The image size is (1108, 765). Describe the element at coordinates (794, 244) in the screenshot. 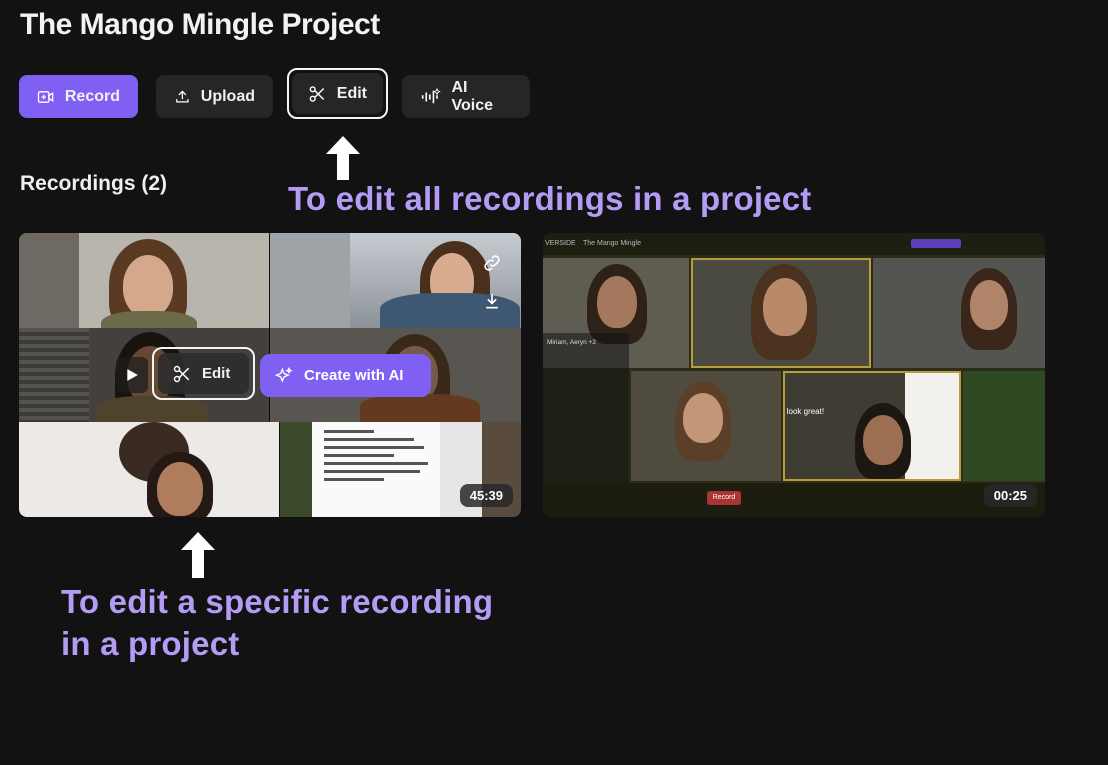

I see `meeting-topbar: VERSIDE The Mango Mingle` at that location.